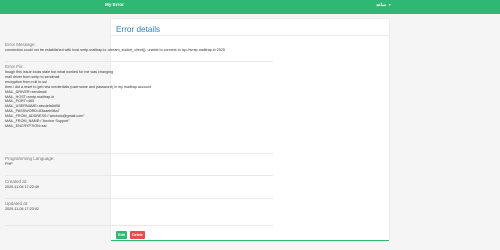 This screenshot has height=250, width=500. What do you see at coordinates (139, 184) in the screenshot?
I see `created-at-section: Created at: 2020-11-04 17:22:49` at bounding box center [139, 184].